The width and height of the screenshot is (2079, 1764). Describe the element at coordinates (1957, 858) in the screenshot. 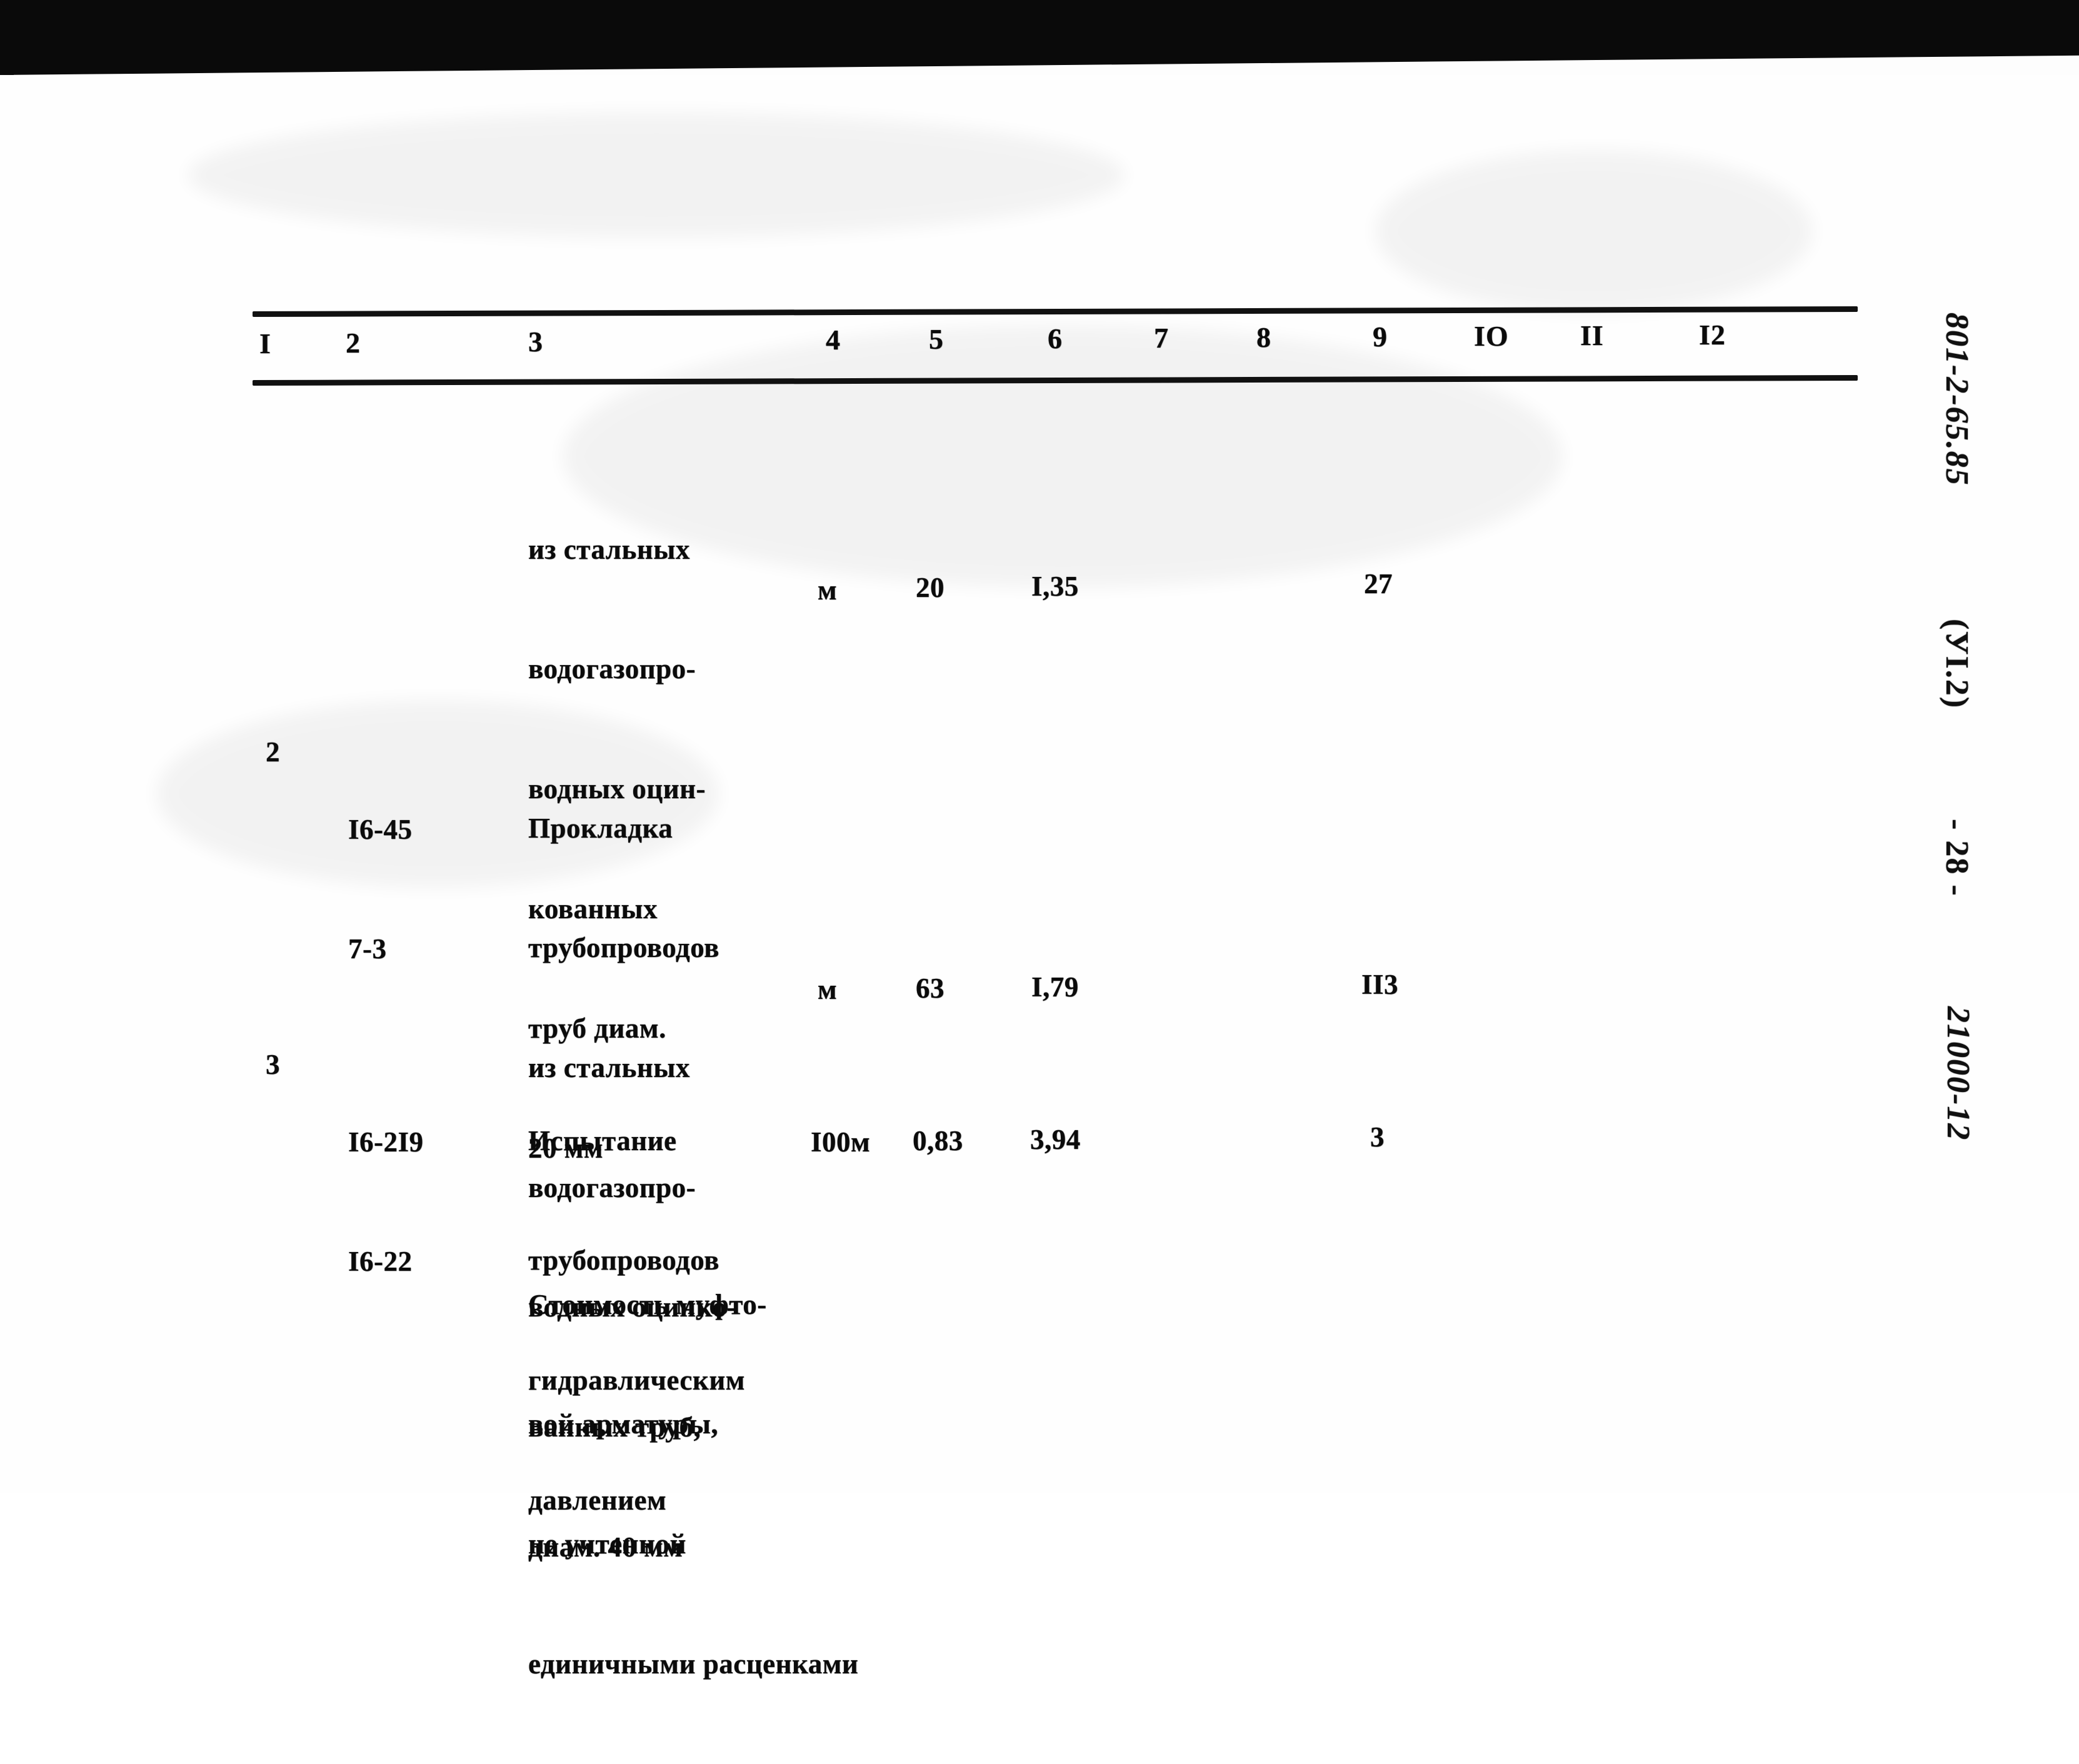

I see `margin-page-number: - 28 -` at that location.